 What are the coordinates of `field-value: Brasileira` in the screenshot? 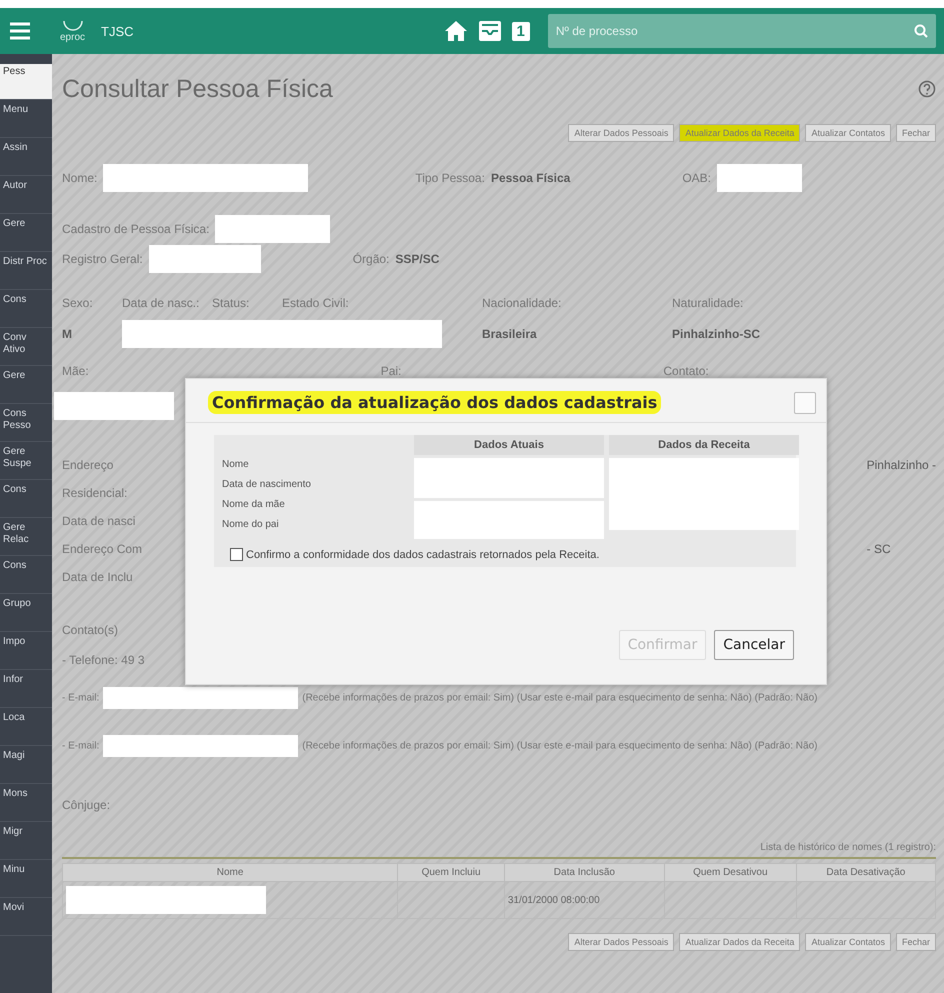 It's located at (510, 334).